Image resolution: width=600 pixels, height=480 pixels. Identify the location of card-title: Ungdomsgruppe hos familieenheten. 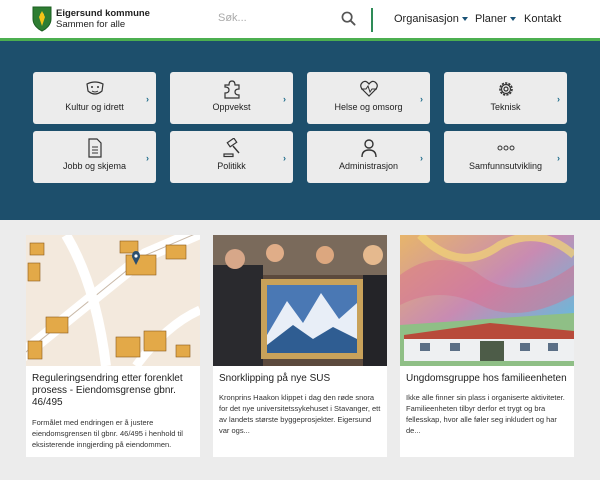
(486, 378).